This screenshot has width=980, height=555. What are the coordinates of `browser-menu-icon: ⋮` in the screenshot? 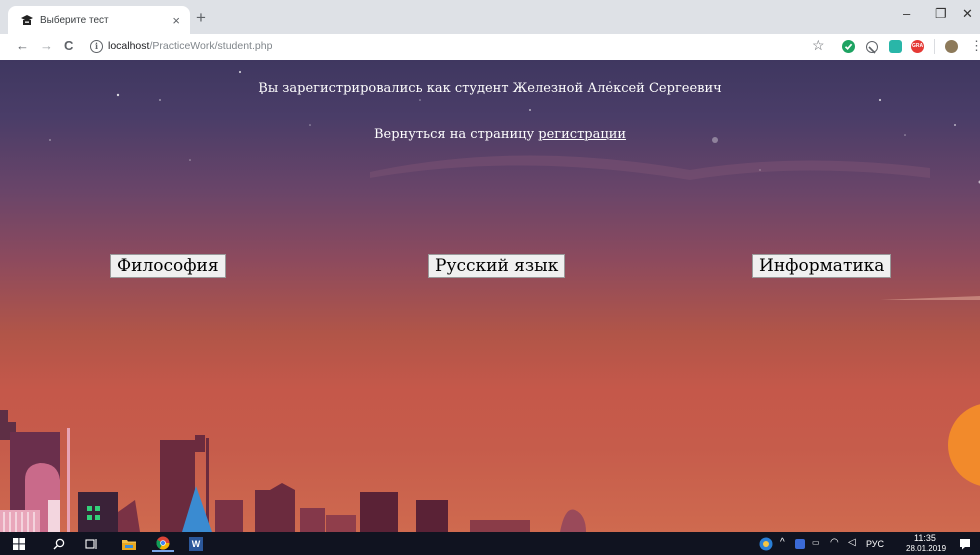 It's located at (975, 46).